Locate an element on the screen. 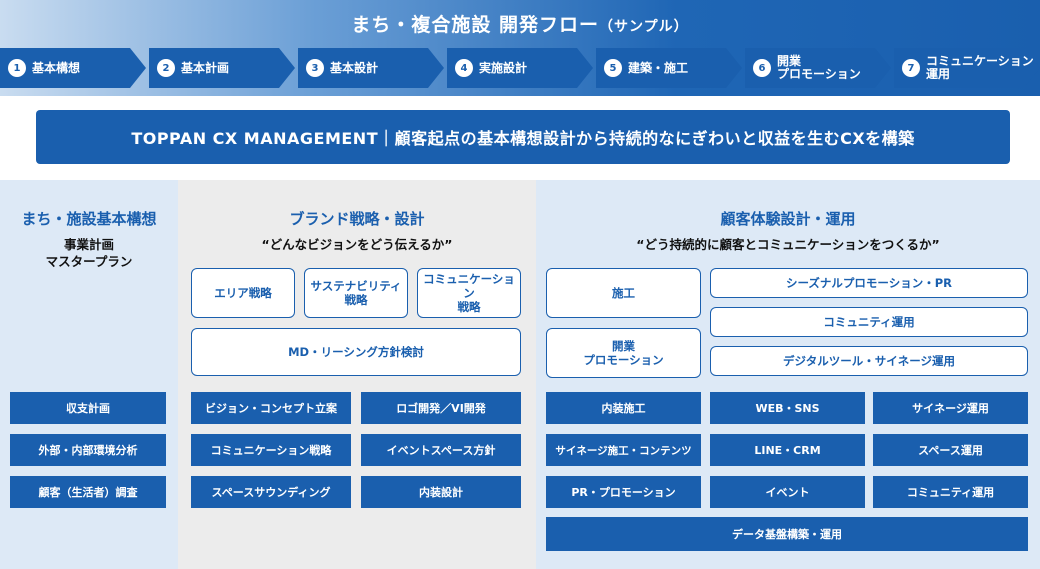  white-box: コミュニケーション 戦略 is located at coordinates (469, 293).